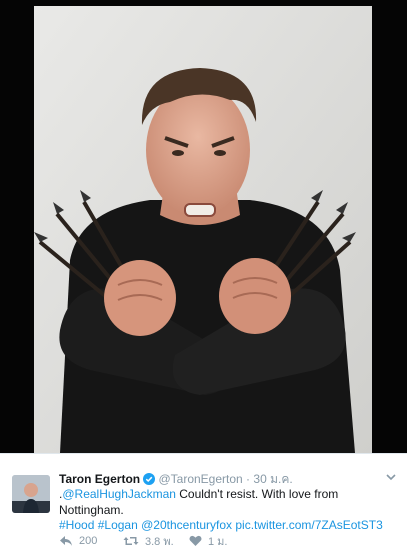 The image size is (407, 560). I want to click on author-name: Taron Egerton, so click(99, 479).